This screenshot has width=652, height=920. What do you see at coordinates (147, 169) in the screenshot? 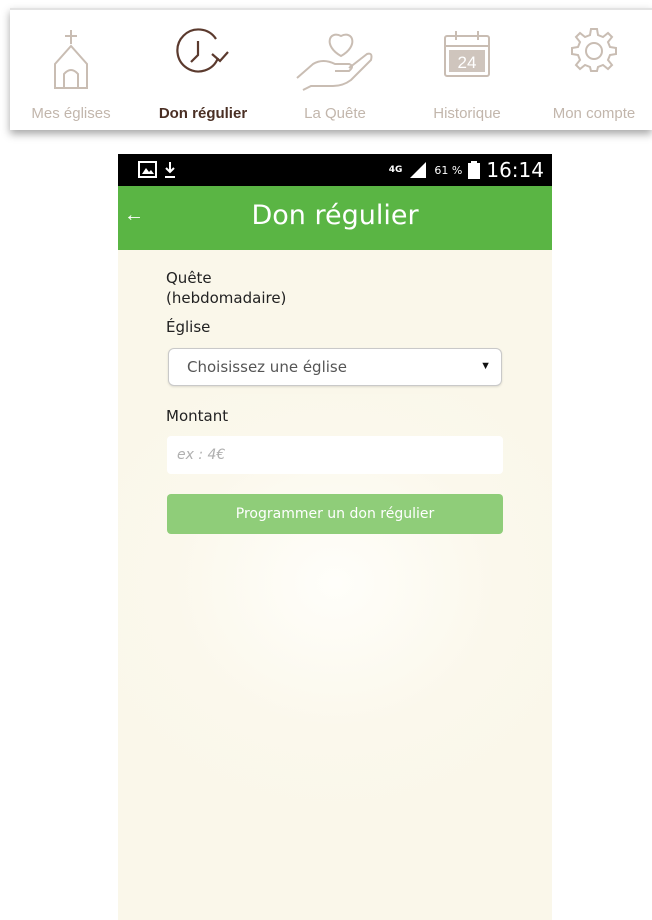
I see `image-icon` at bounding box center [147, 169].